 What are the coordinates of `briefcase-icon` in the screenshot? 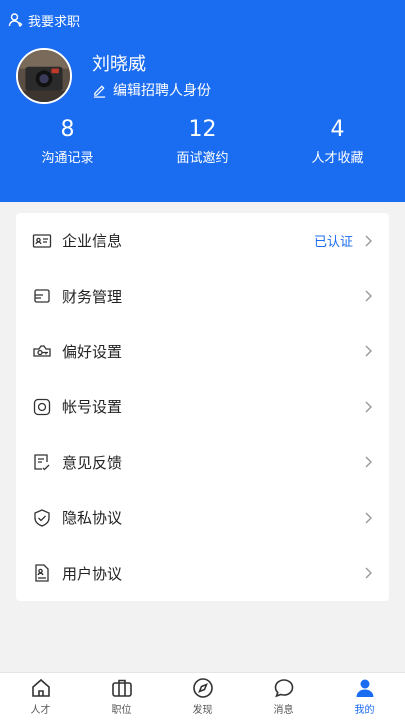 It's located at (121, 688).